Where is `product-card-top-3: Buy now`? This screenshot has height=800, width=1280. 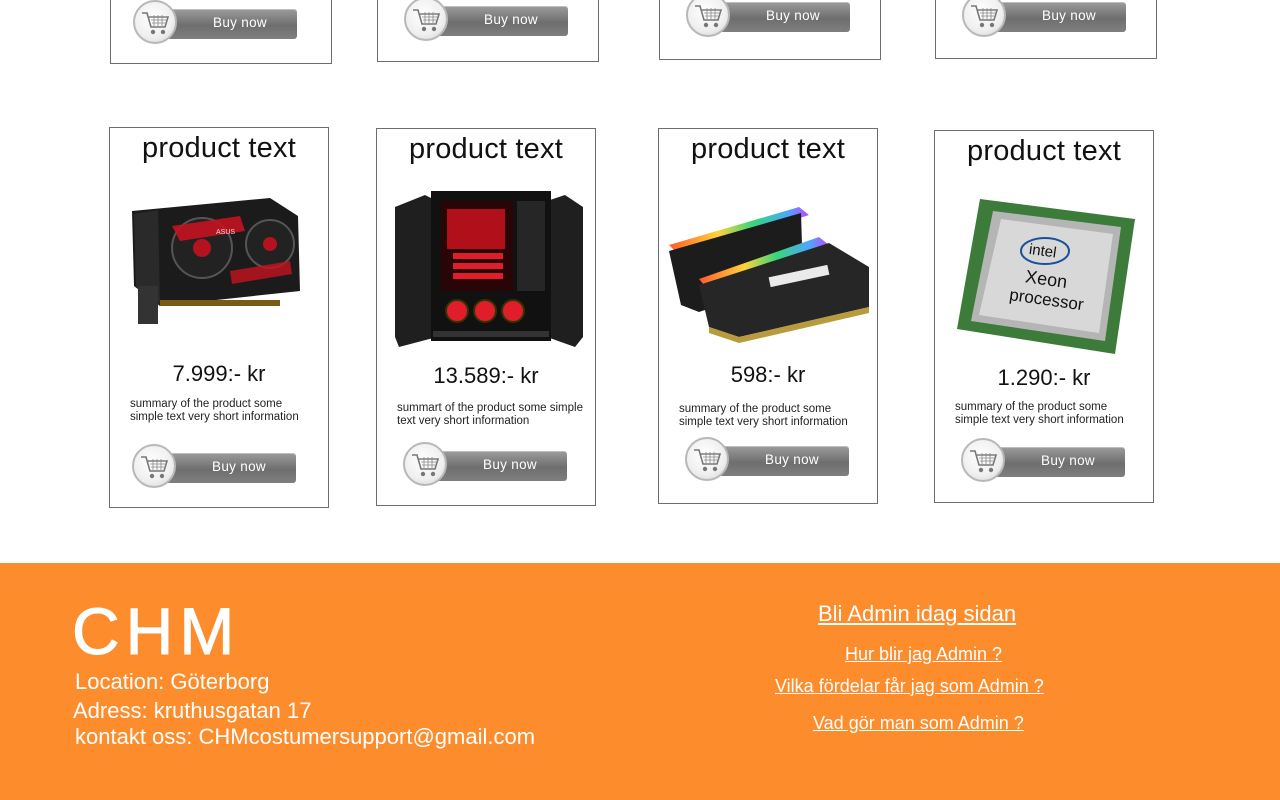 product-card-top-3: Buy now is located at coordinates (770, 30).